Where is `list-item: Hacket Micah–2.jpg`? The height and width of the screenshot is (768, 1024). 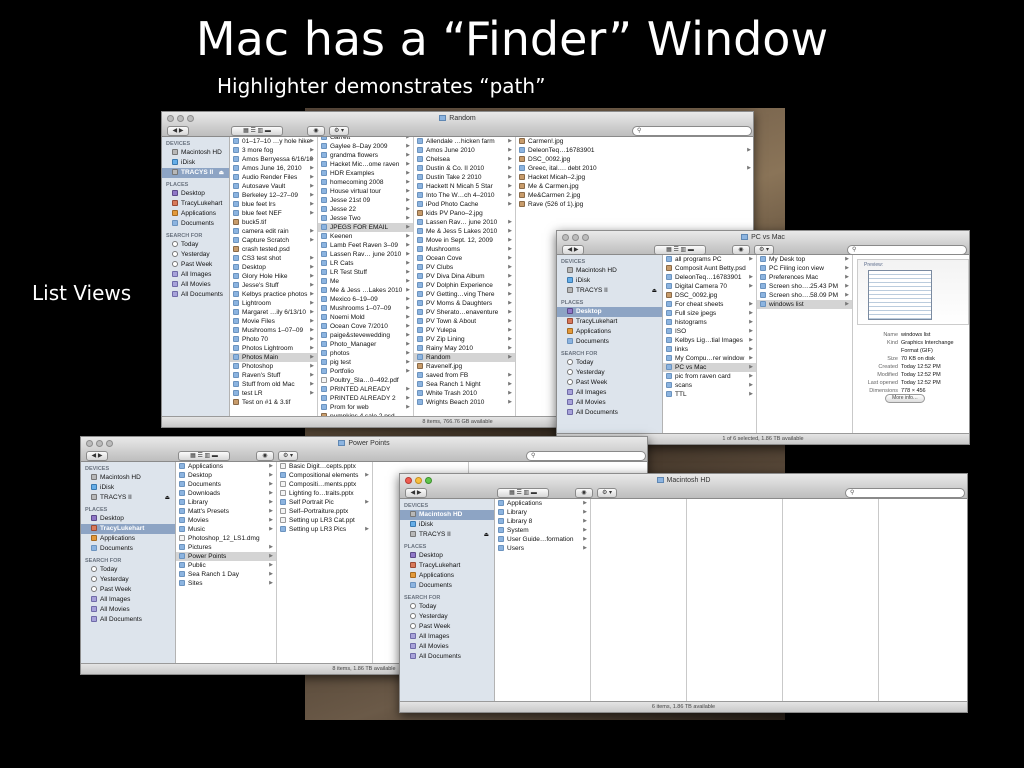 list-item: Hacket Micah–2.jpg is located at coordinates (634, 177).